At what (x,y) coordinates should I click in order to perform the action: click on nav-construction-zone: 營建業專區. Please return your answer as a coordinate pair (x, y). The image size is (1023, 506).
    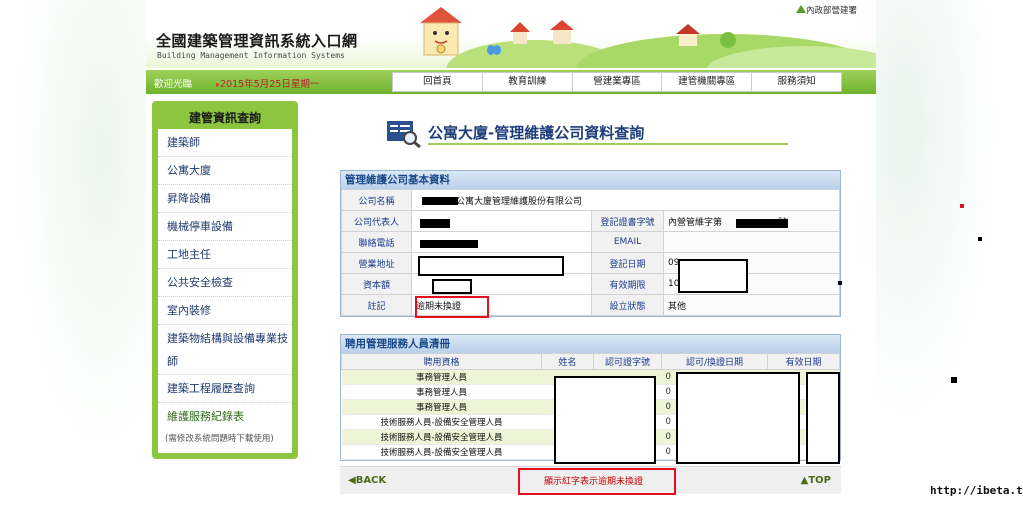
    Looking at the image, I should click on (618, 82).